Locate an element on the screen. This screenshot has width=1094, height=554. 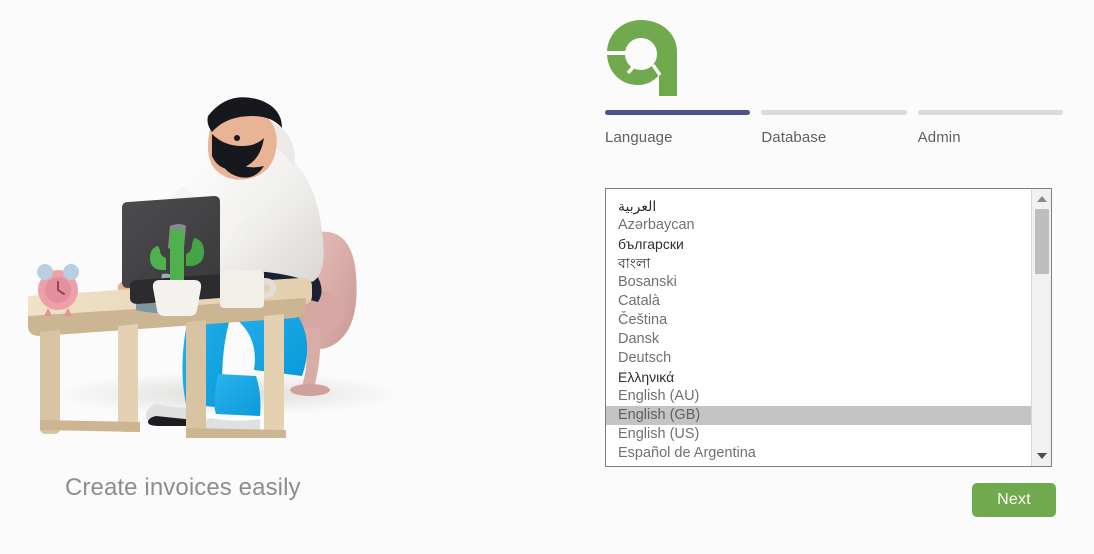
step-language-label: Language is located at coordinates (639, 137).